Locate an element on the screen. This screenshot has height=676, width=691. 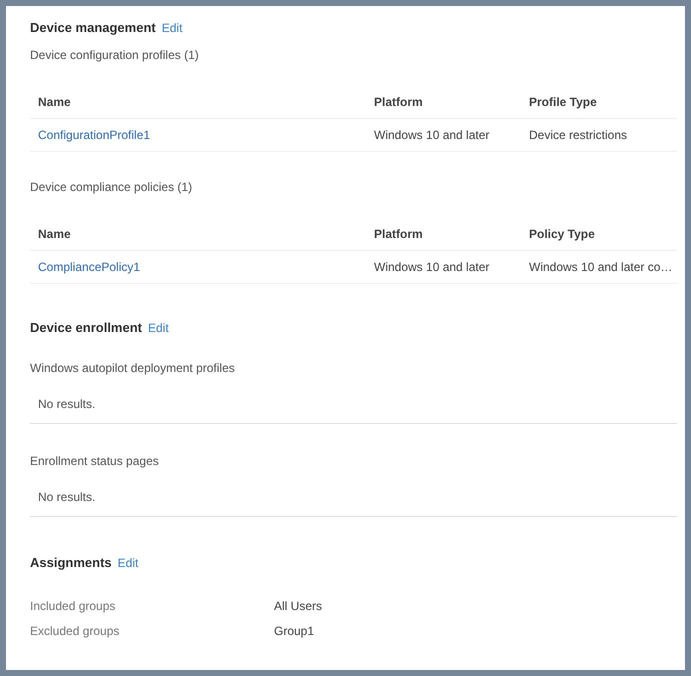
table-caption: Device configuration profiles (1) is located at coordinates (115, 55).